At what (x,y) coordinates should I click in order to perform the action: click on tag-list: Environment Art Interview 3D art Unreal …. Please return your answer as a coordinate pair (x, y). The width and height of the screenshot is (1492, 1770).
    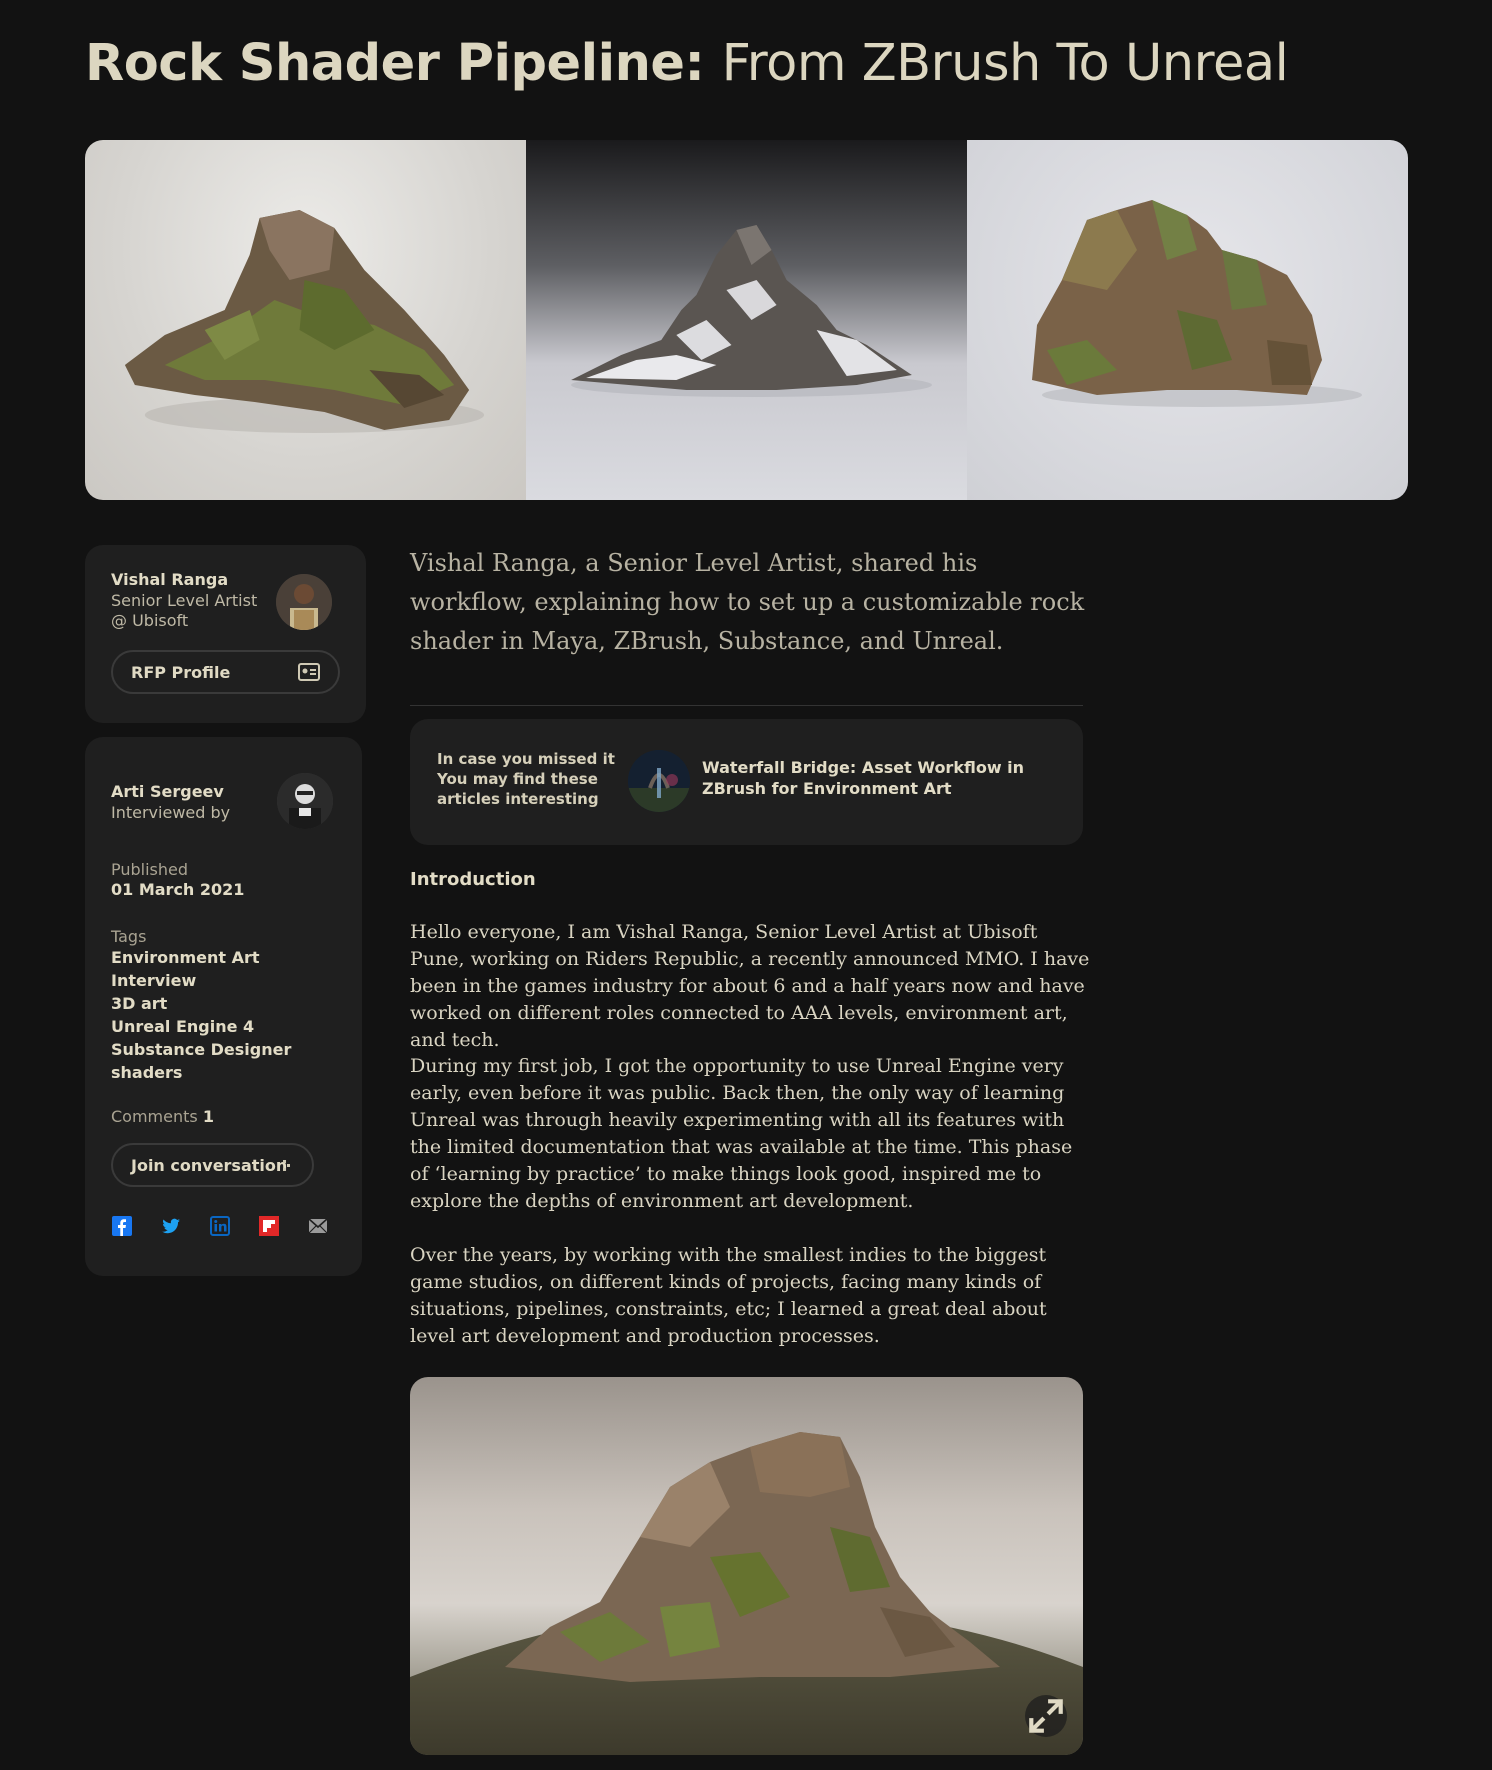
    Looking at the image, I should click on (201, 1015).